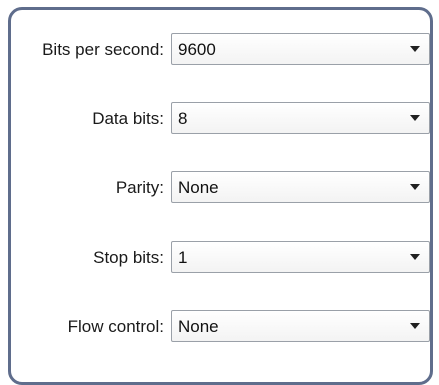 Image resolution: width=439 pixels, height=385 pixels. I want to click on parity-row: Parity: None, so click(223, 188).